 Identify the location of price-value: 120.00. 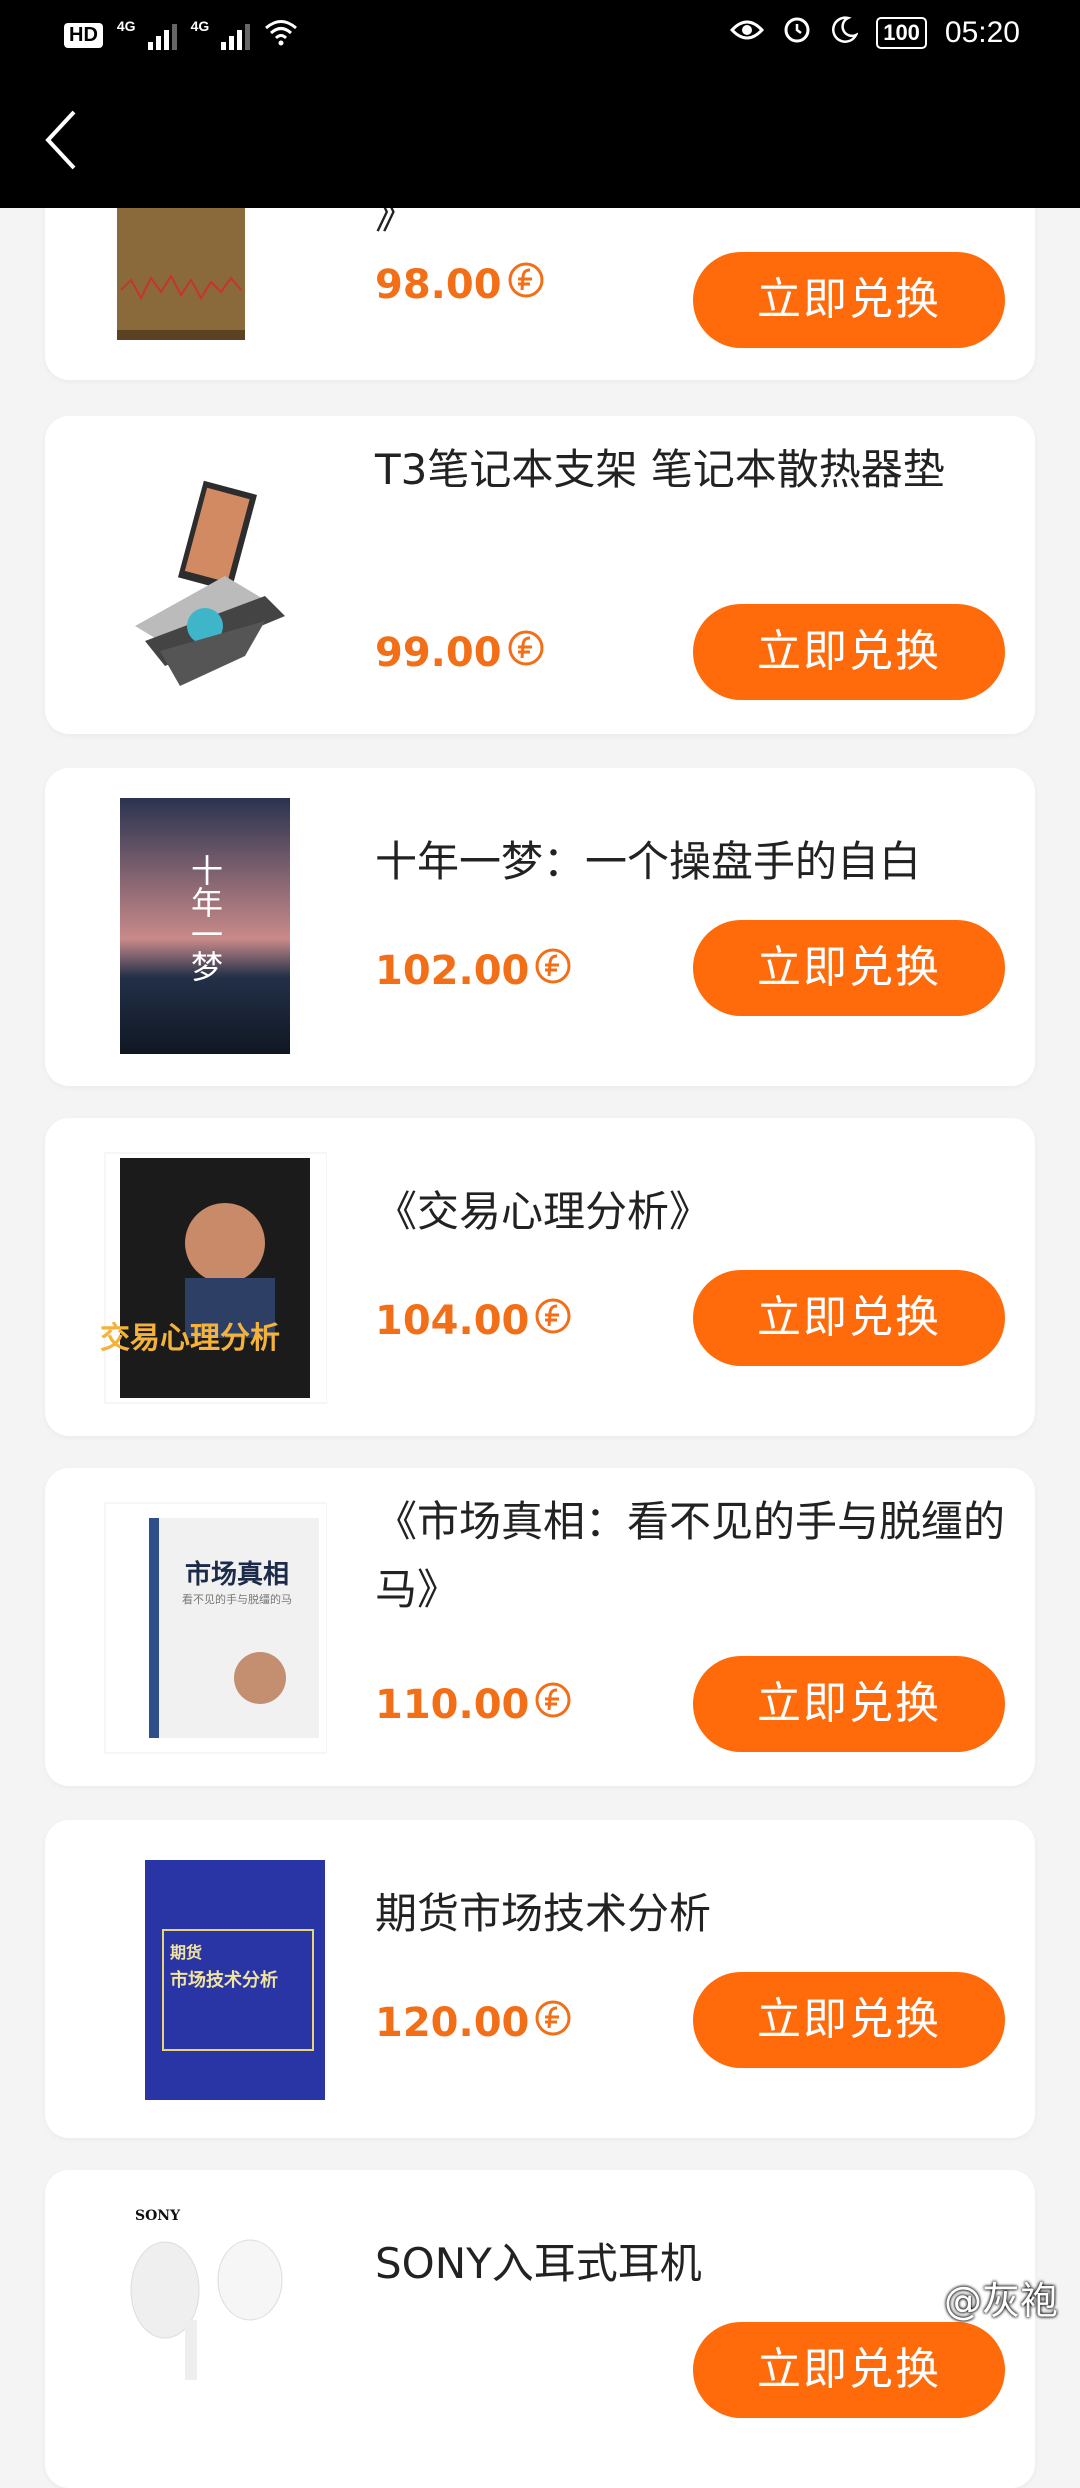
(452, 2023).